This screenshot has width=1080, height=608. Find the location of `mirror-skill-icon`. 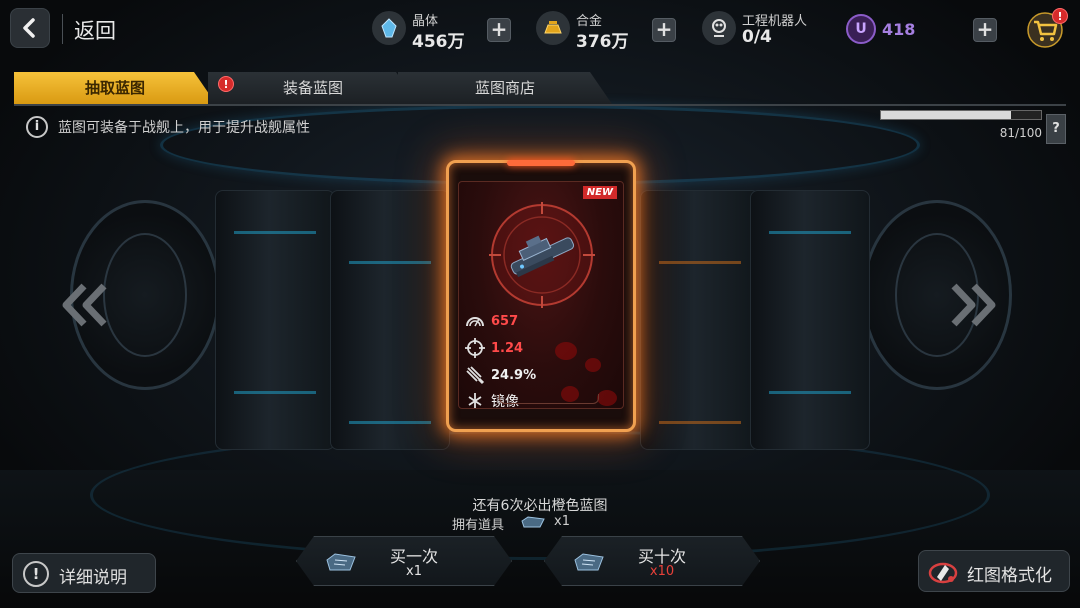

mirror-skill-icon is located at coordinates (475, 400).